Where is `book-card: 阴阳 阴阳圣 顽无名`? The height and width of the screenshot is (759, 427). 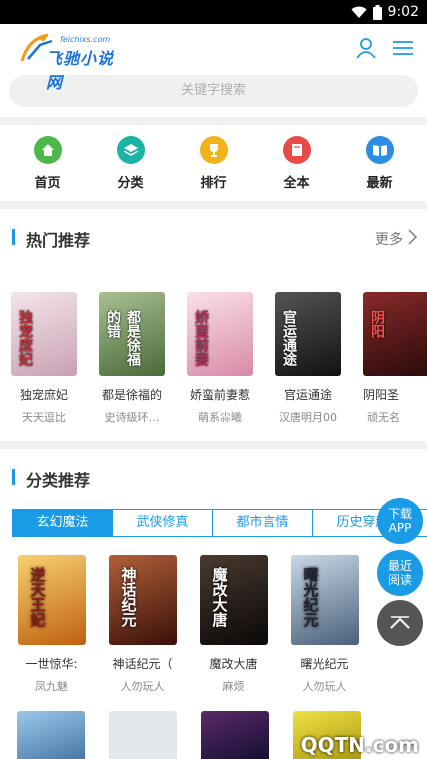
book-card: 阴阳 阴阳圣 顽无名 is located at coordinates (389, 358).